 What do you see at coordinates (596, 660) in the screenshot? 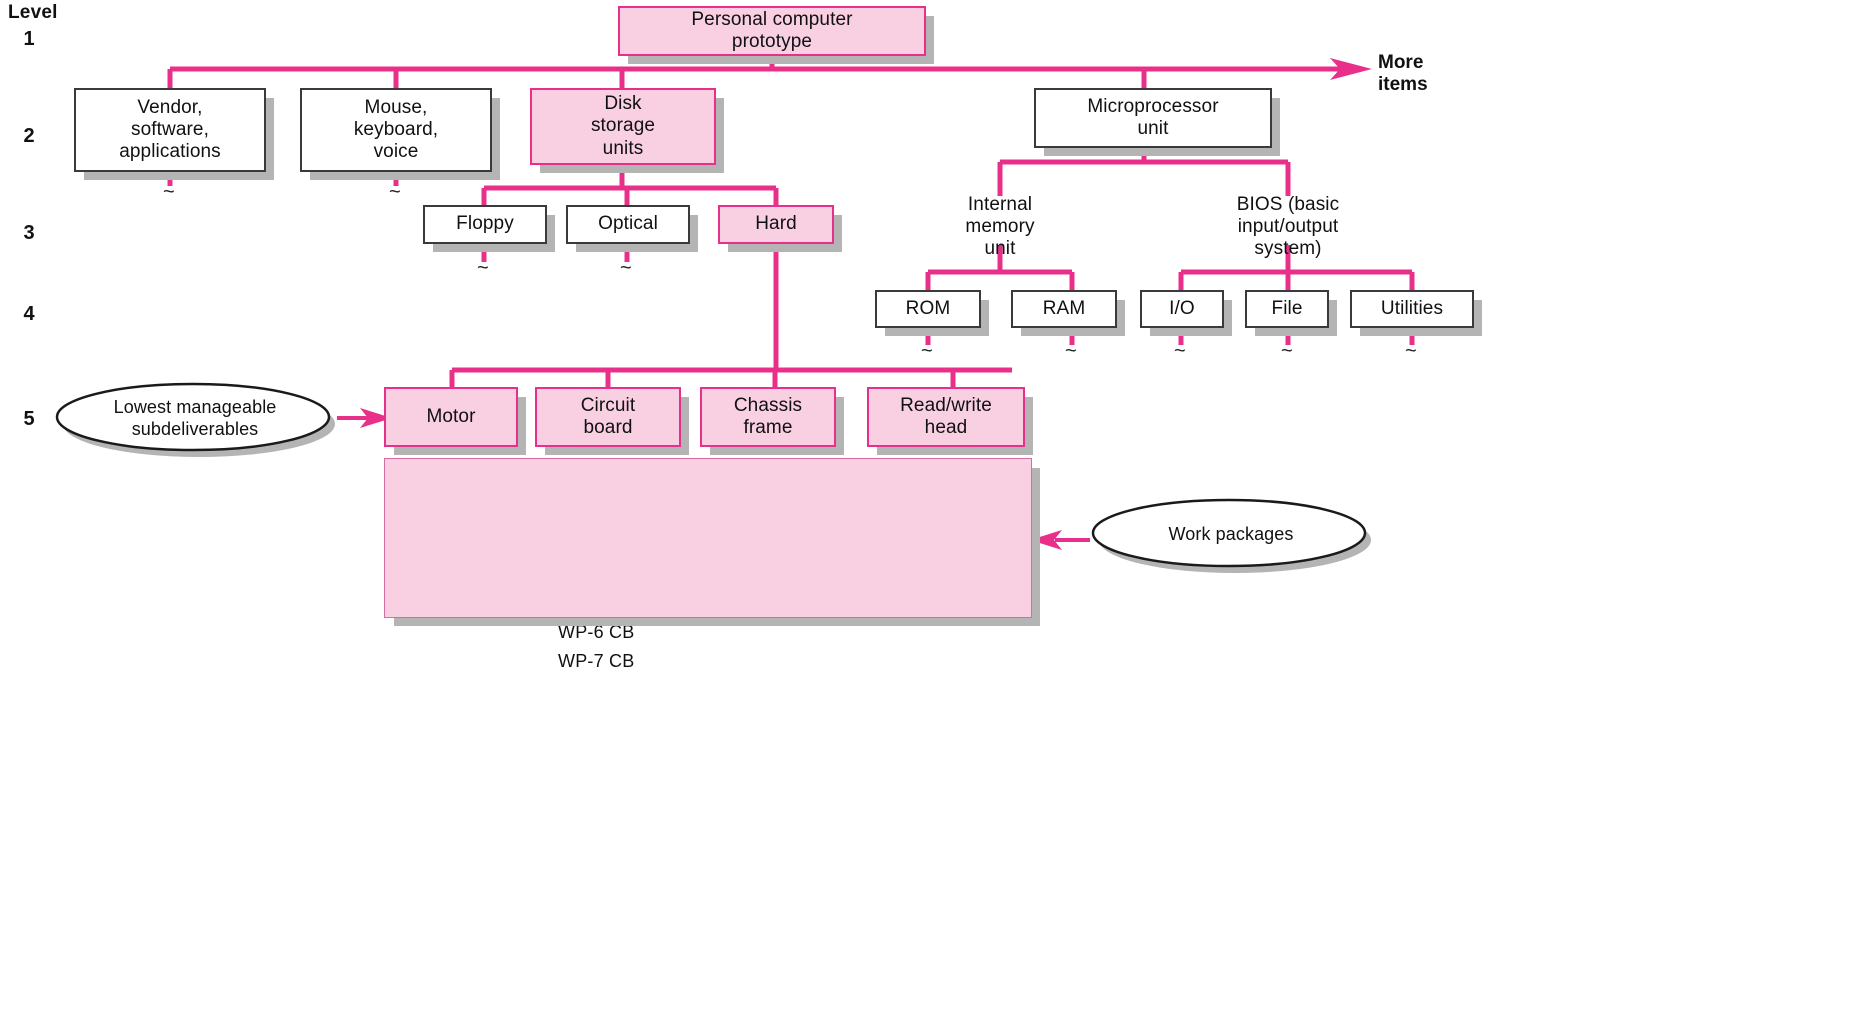
I see `work-package-item: WP-7 CB` at bounding box center [596, 660].